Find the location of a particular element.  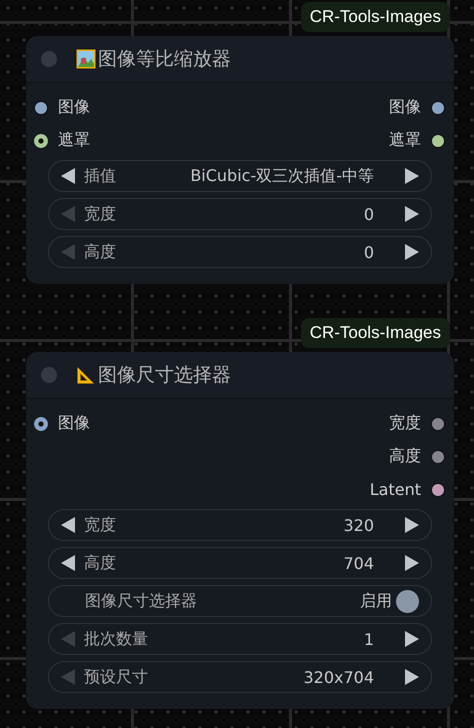

output-label: 图像 is located at coordinates (405, 107).